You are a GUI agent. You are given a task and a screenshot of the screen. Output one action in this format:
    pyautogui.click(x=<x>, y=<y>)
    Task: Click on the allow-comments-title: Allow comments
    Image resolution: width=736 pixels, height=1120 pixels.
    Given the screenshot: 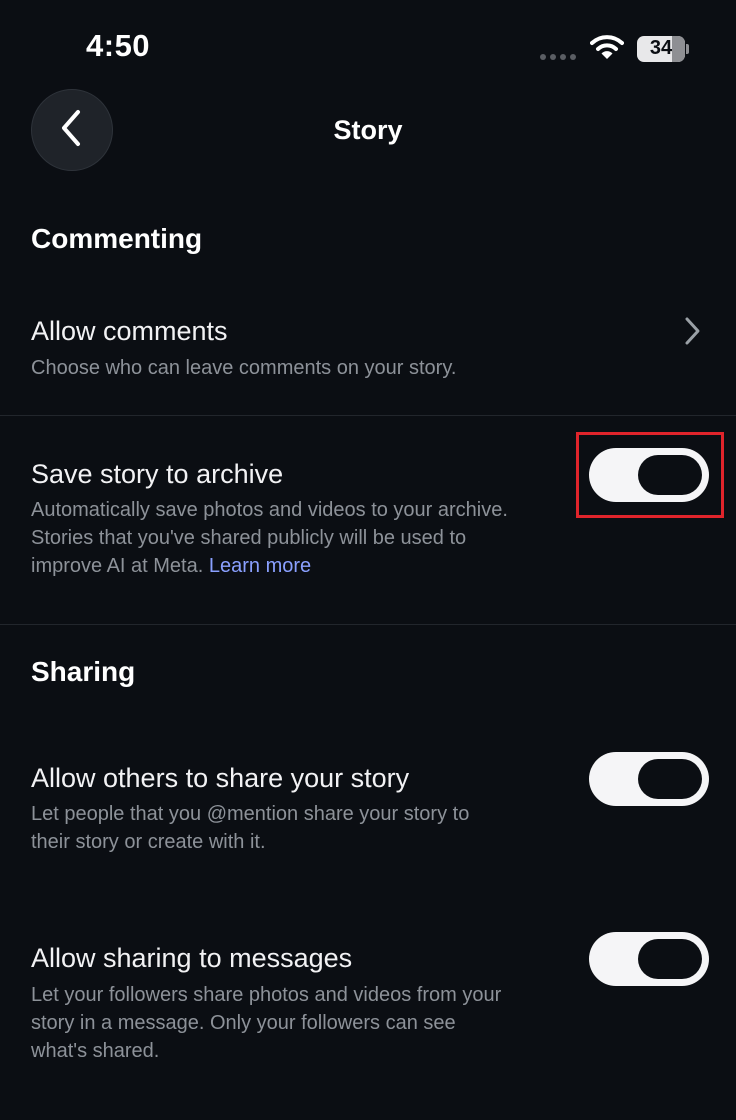 What is the action you would take?
    pyautogui.click(x=129, y=331)
    